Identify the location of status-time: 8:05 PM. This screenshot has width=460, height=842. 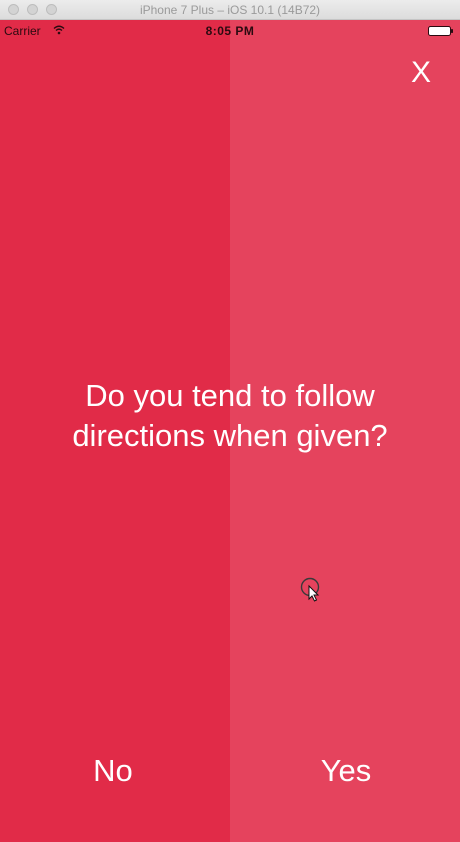
(230, 31).